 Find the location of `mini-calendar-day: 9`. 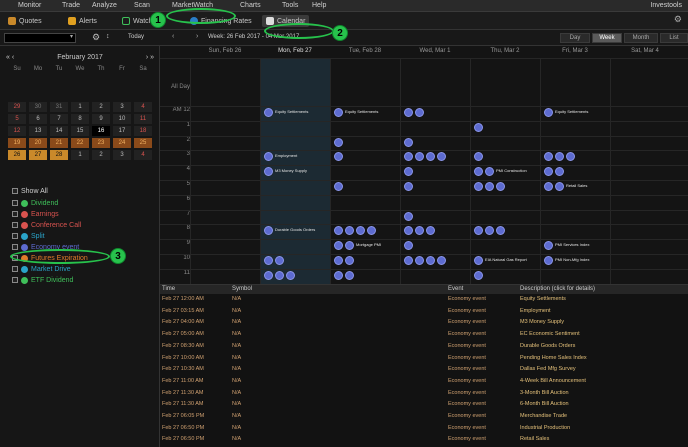

mini-calendar-day: 9 is located at coordinates (101, 119).